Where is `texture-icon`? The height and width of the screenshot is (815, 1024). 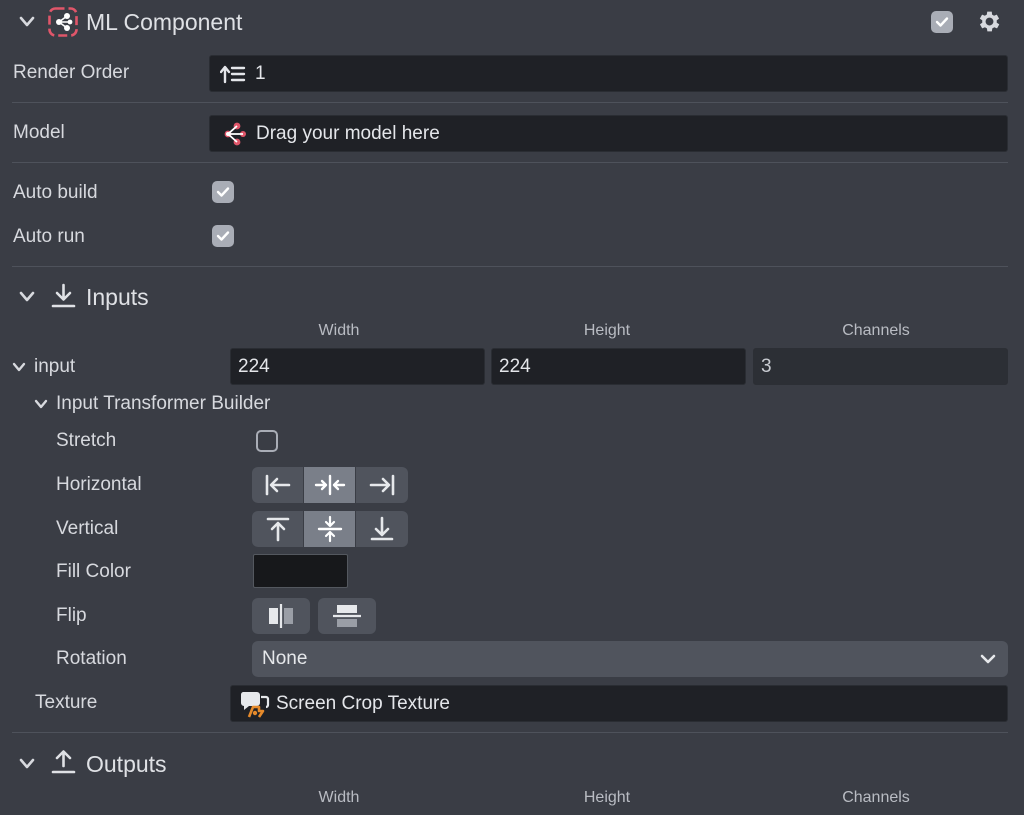 texture-icon is located at coordinates (255, 704).